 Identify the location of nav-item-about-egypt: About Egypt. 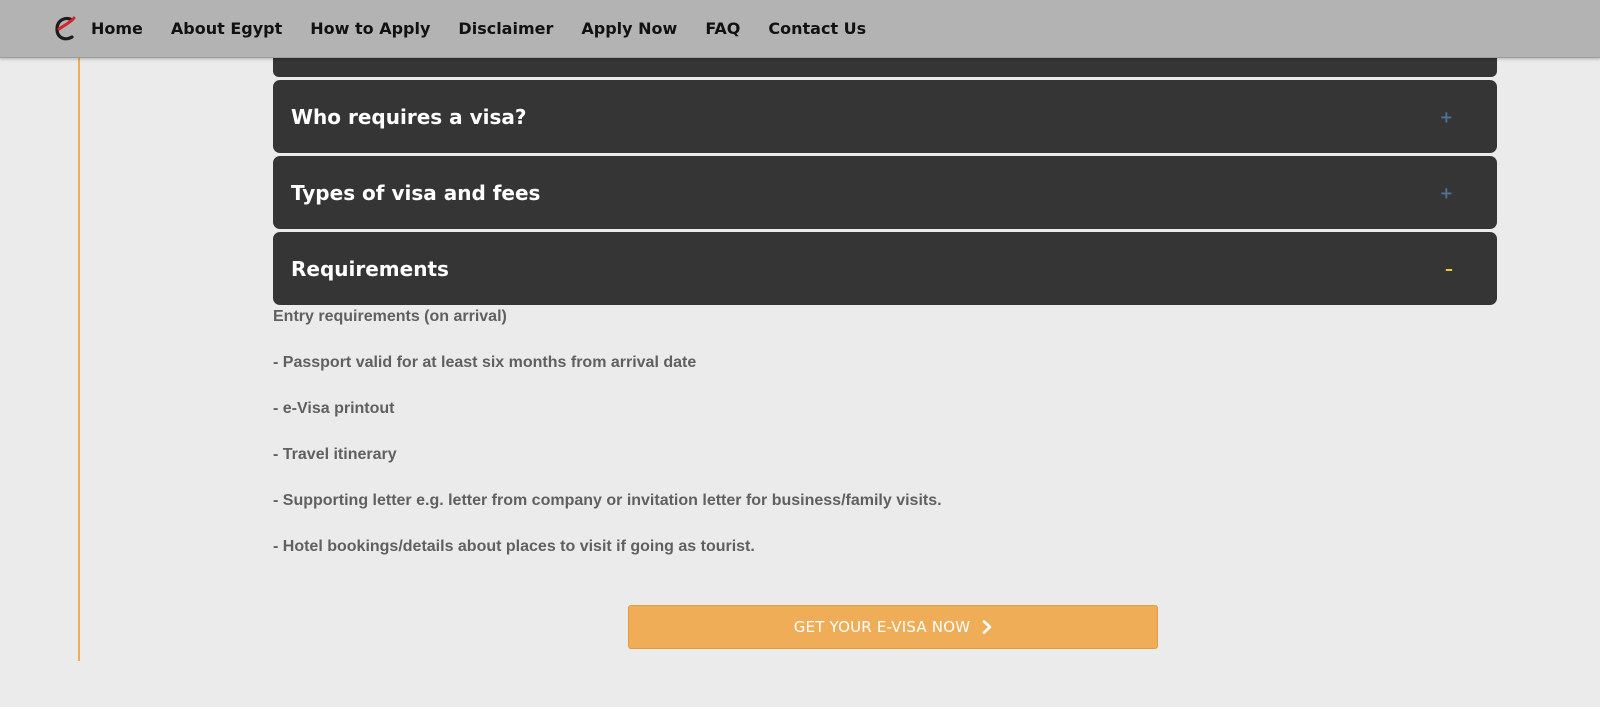
(226, 28).